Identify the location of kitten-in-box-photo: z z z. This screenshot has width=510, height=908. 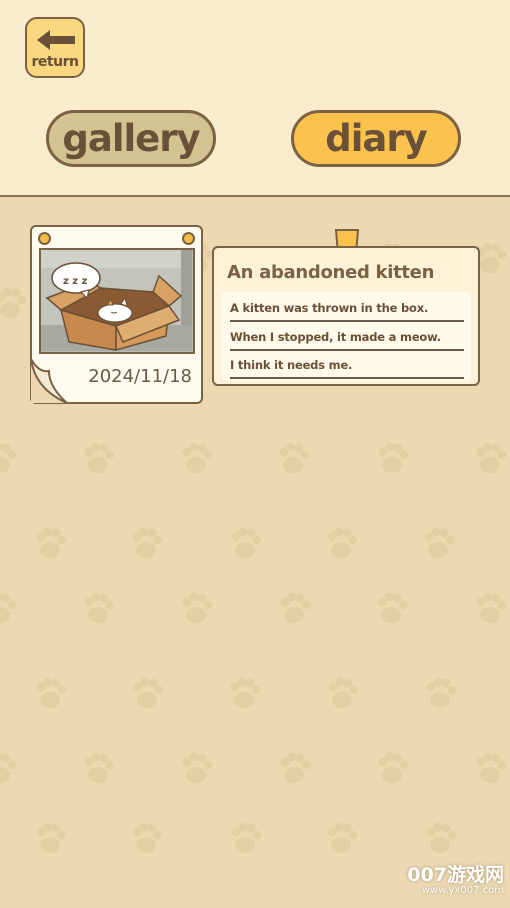
(117, 301).